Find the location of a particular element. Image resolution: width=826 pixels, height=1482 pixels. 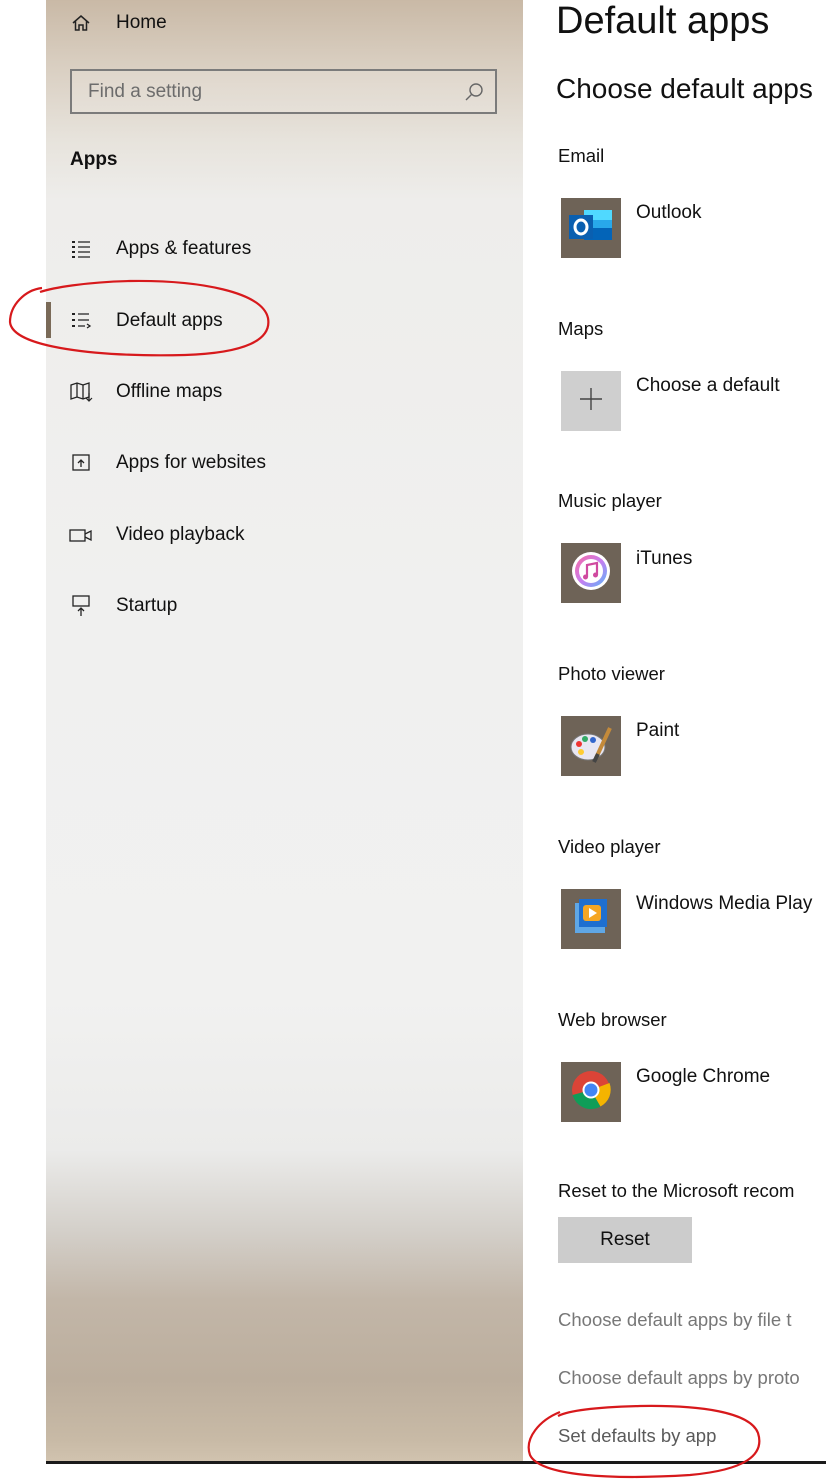

sidebar-item-apps-features: Apps & features is located at coordinates (284, 249).